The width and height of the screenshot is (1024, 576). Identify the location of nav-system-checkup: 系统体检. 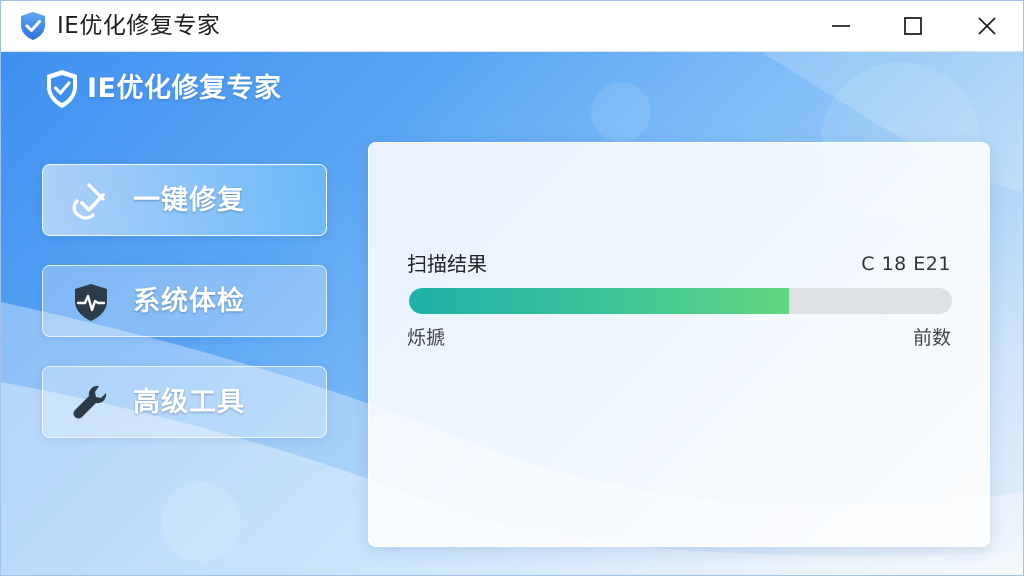
(184, 301).